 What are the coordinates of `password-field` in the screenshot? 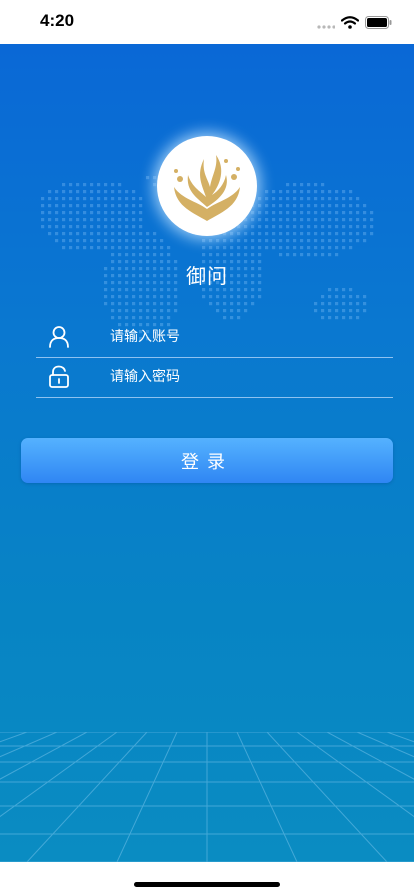 It's located at (214, 377).